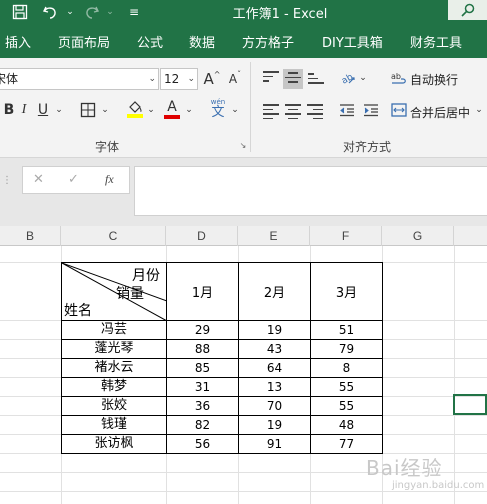  Describe the element at coordinates (92, 12) in the screenshot. I see `redo-icon` at that location.